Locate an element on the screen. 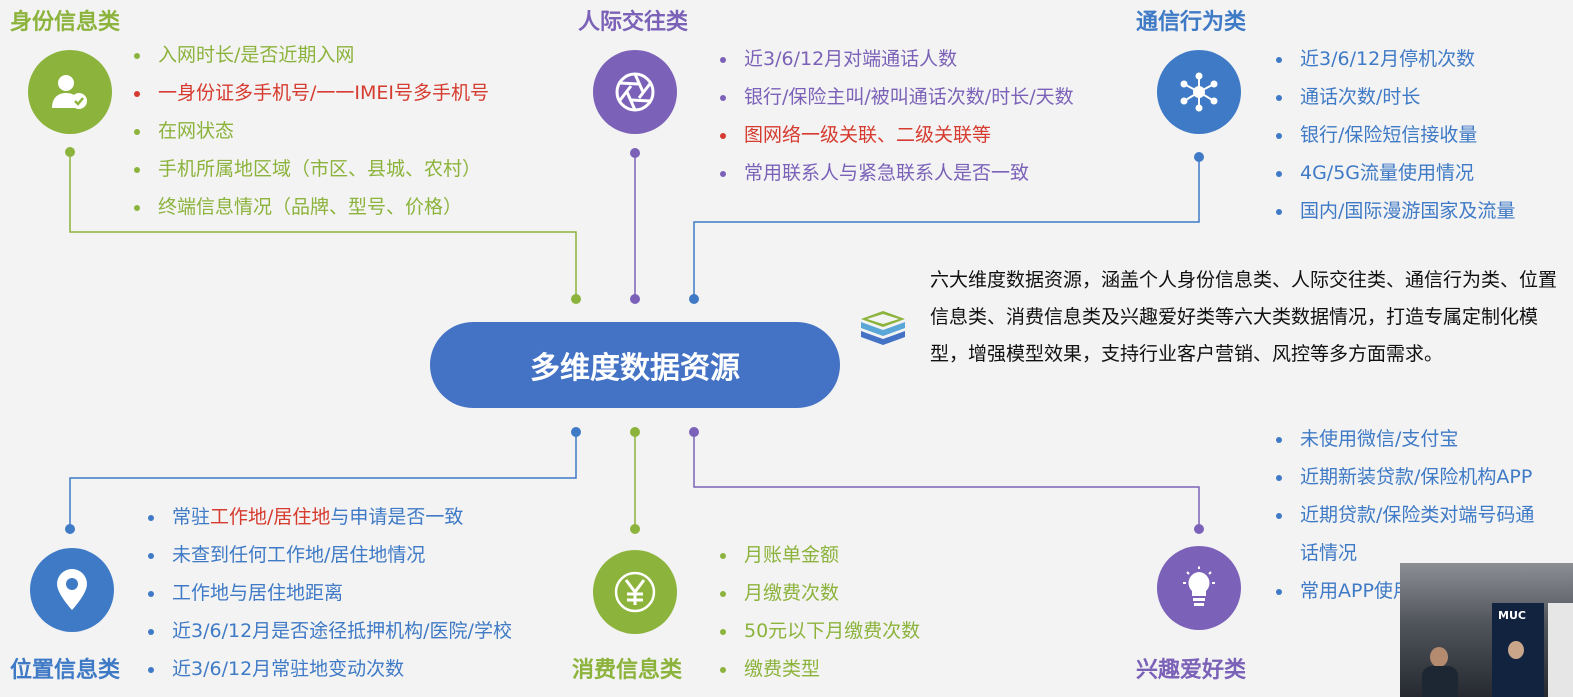 The image size is (1573, 697). list-item: 缴费类型 is located at coordinates (819, 669).